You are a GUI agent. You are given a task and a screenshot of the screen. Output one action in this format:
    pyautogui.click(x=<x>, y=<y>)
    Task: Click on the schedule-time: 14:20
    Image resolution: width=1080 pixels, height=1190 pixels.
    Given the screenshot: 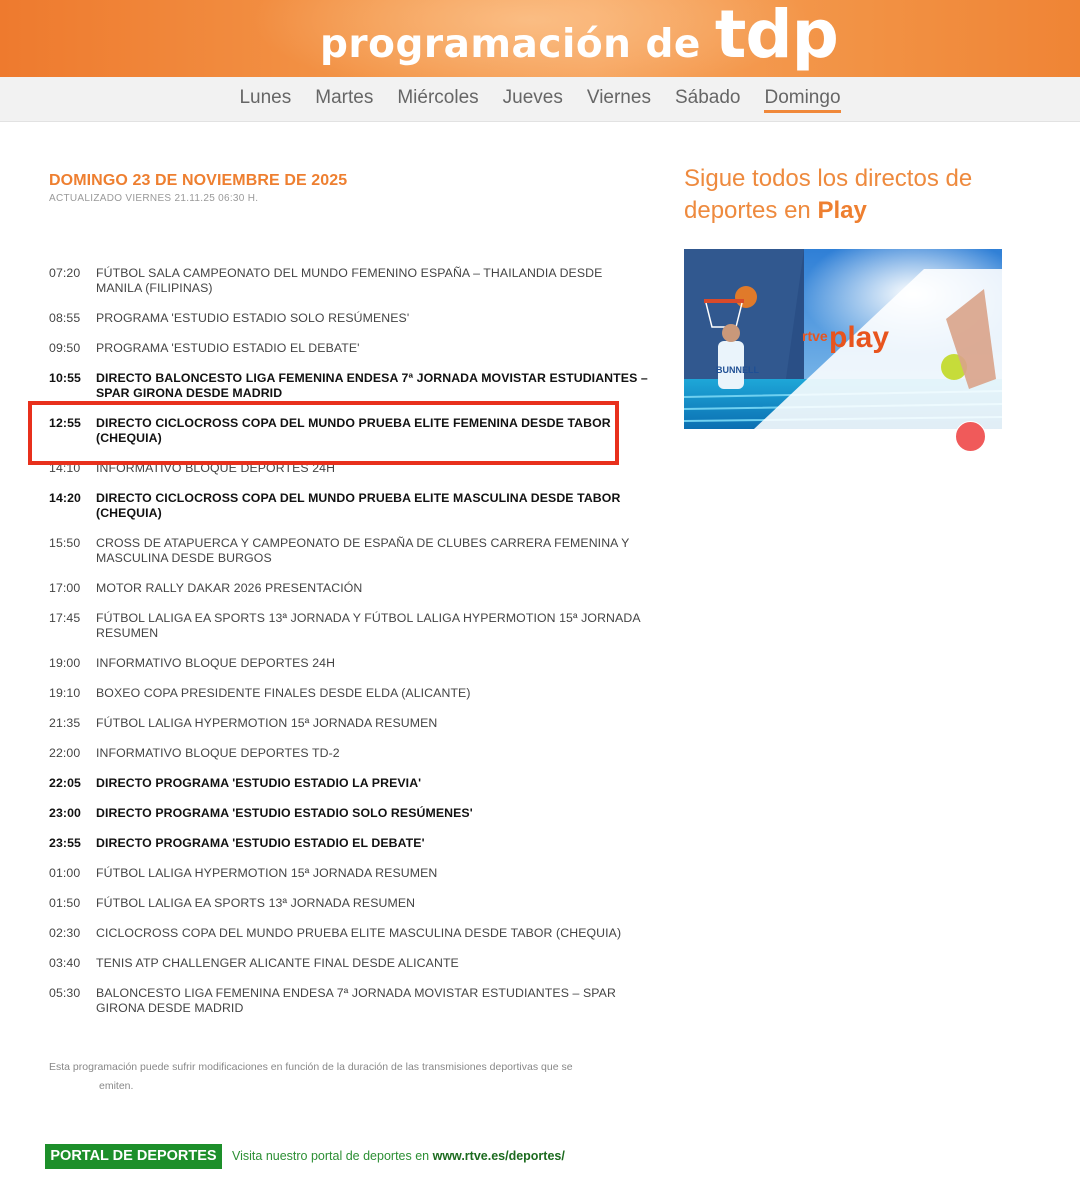 What is the action you would take?
    pyautogui.click(x=65, y=498)
    